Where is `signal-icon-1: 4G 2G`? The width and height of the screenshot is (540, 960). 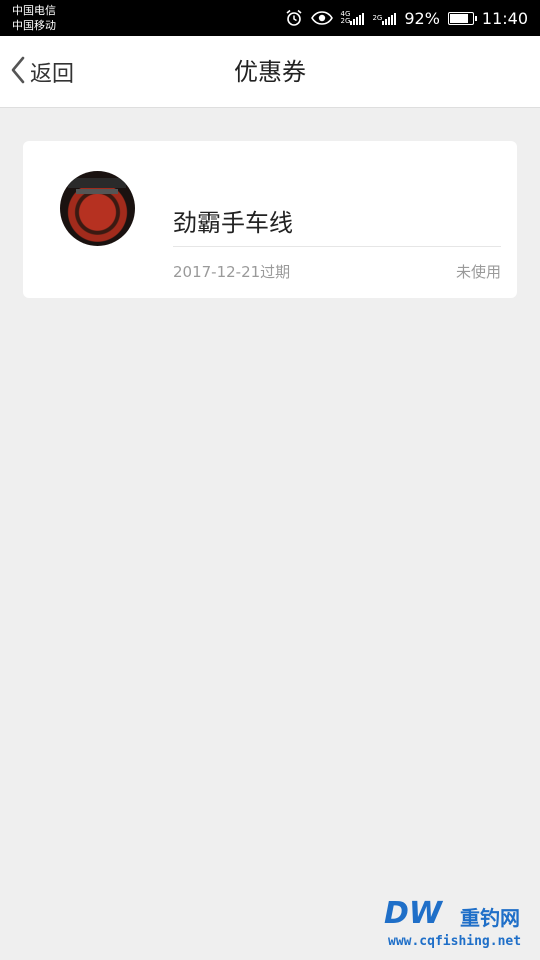
signal-icon-1: 4G 2G is located at coordinates (353, 18).